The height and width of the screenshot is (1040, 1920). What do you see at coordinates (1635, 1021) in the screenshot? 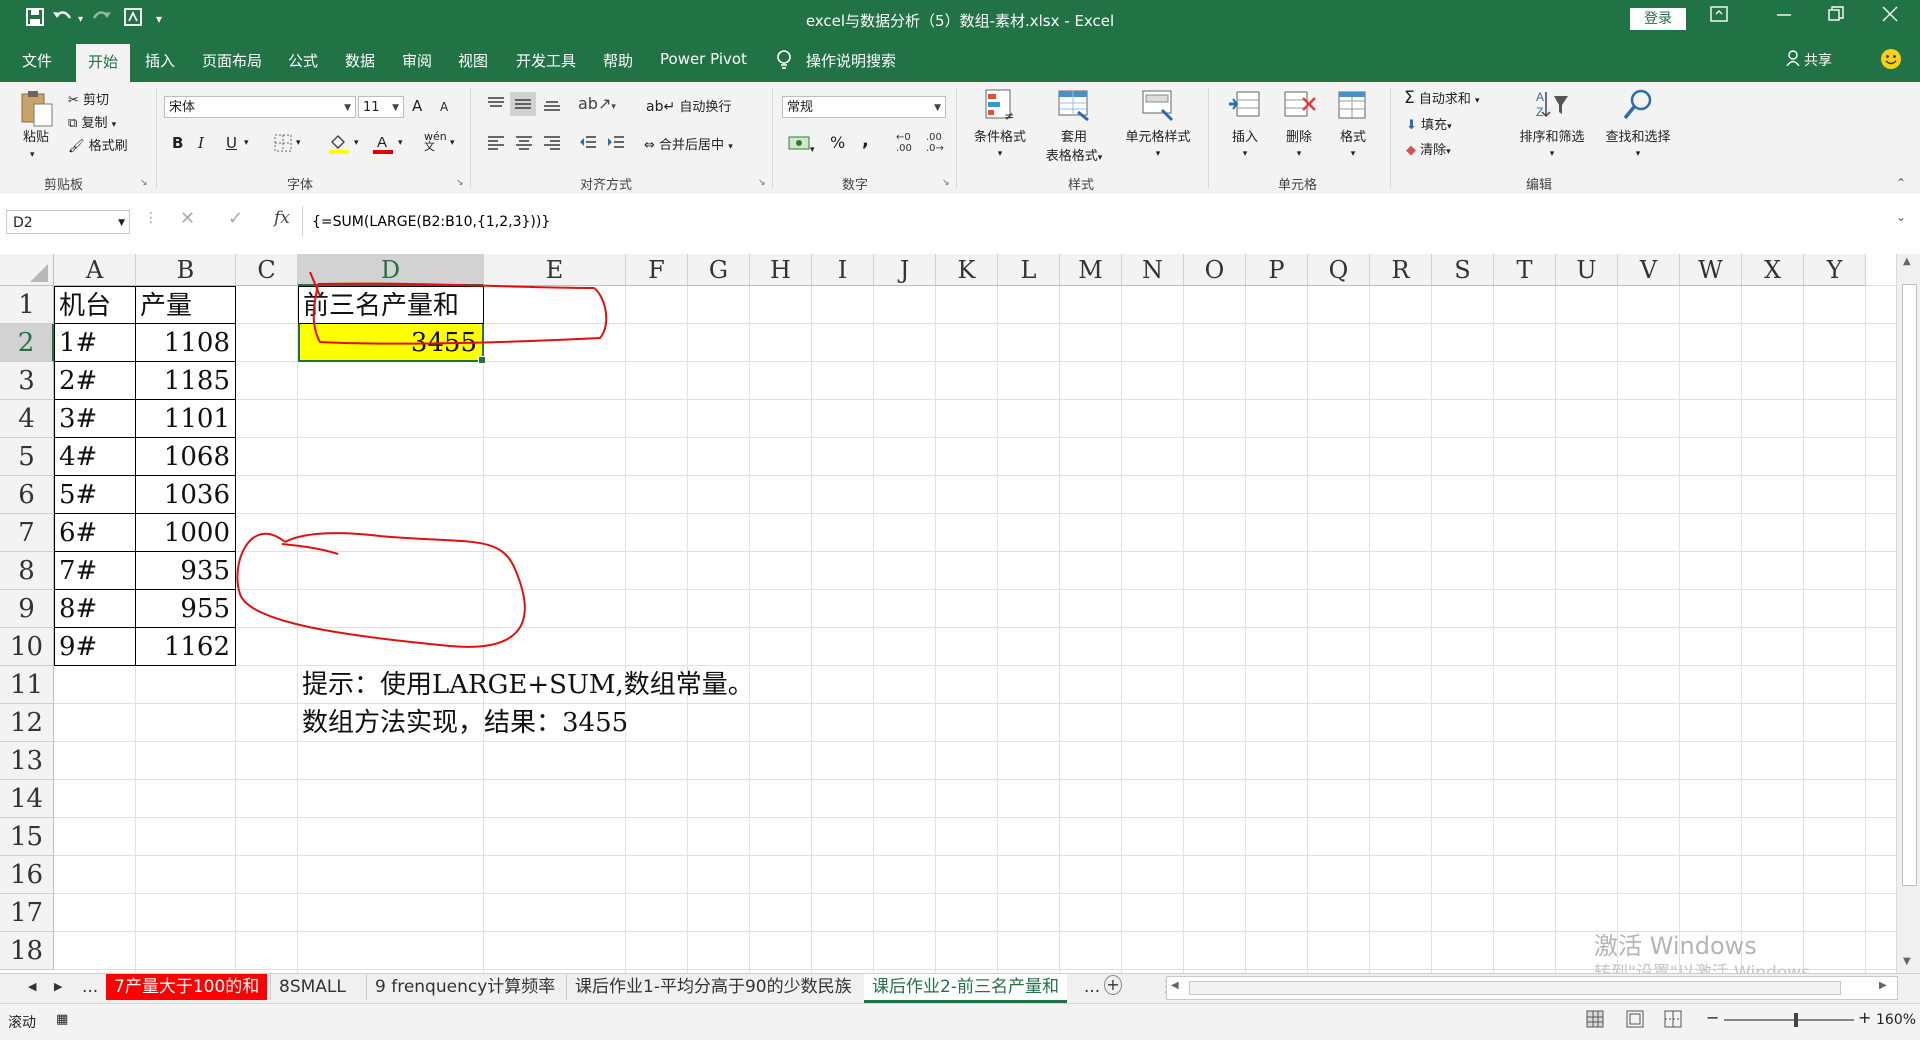
I see `page-layout-view-button` at bounding box center [1635, 1021].